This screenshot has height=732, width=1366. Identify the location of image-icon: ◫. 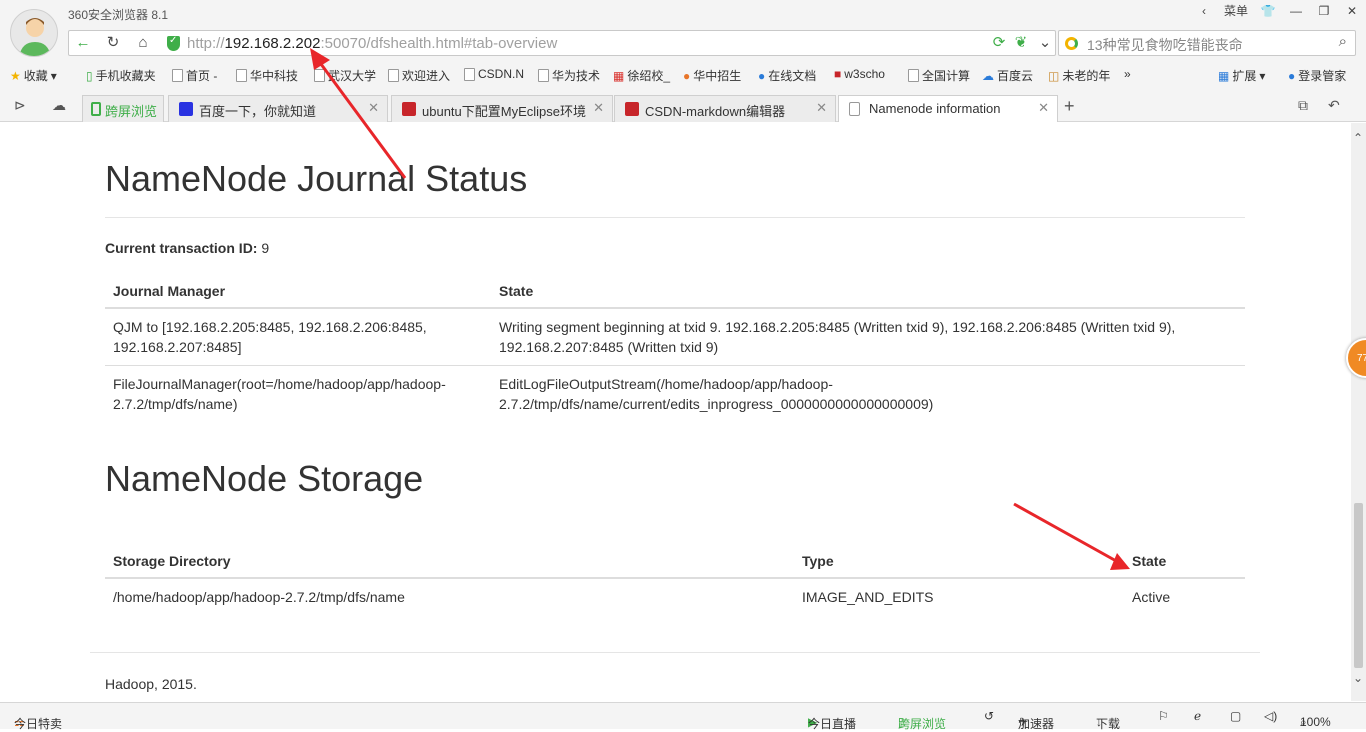
(1054, 75).